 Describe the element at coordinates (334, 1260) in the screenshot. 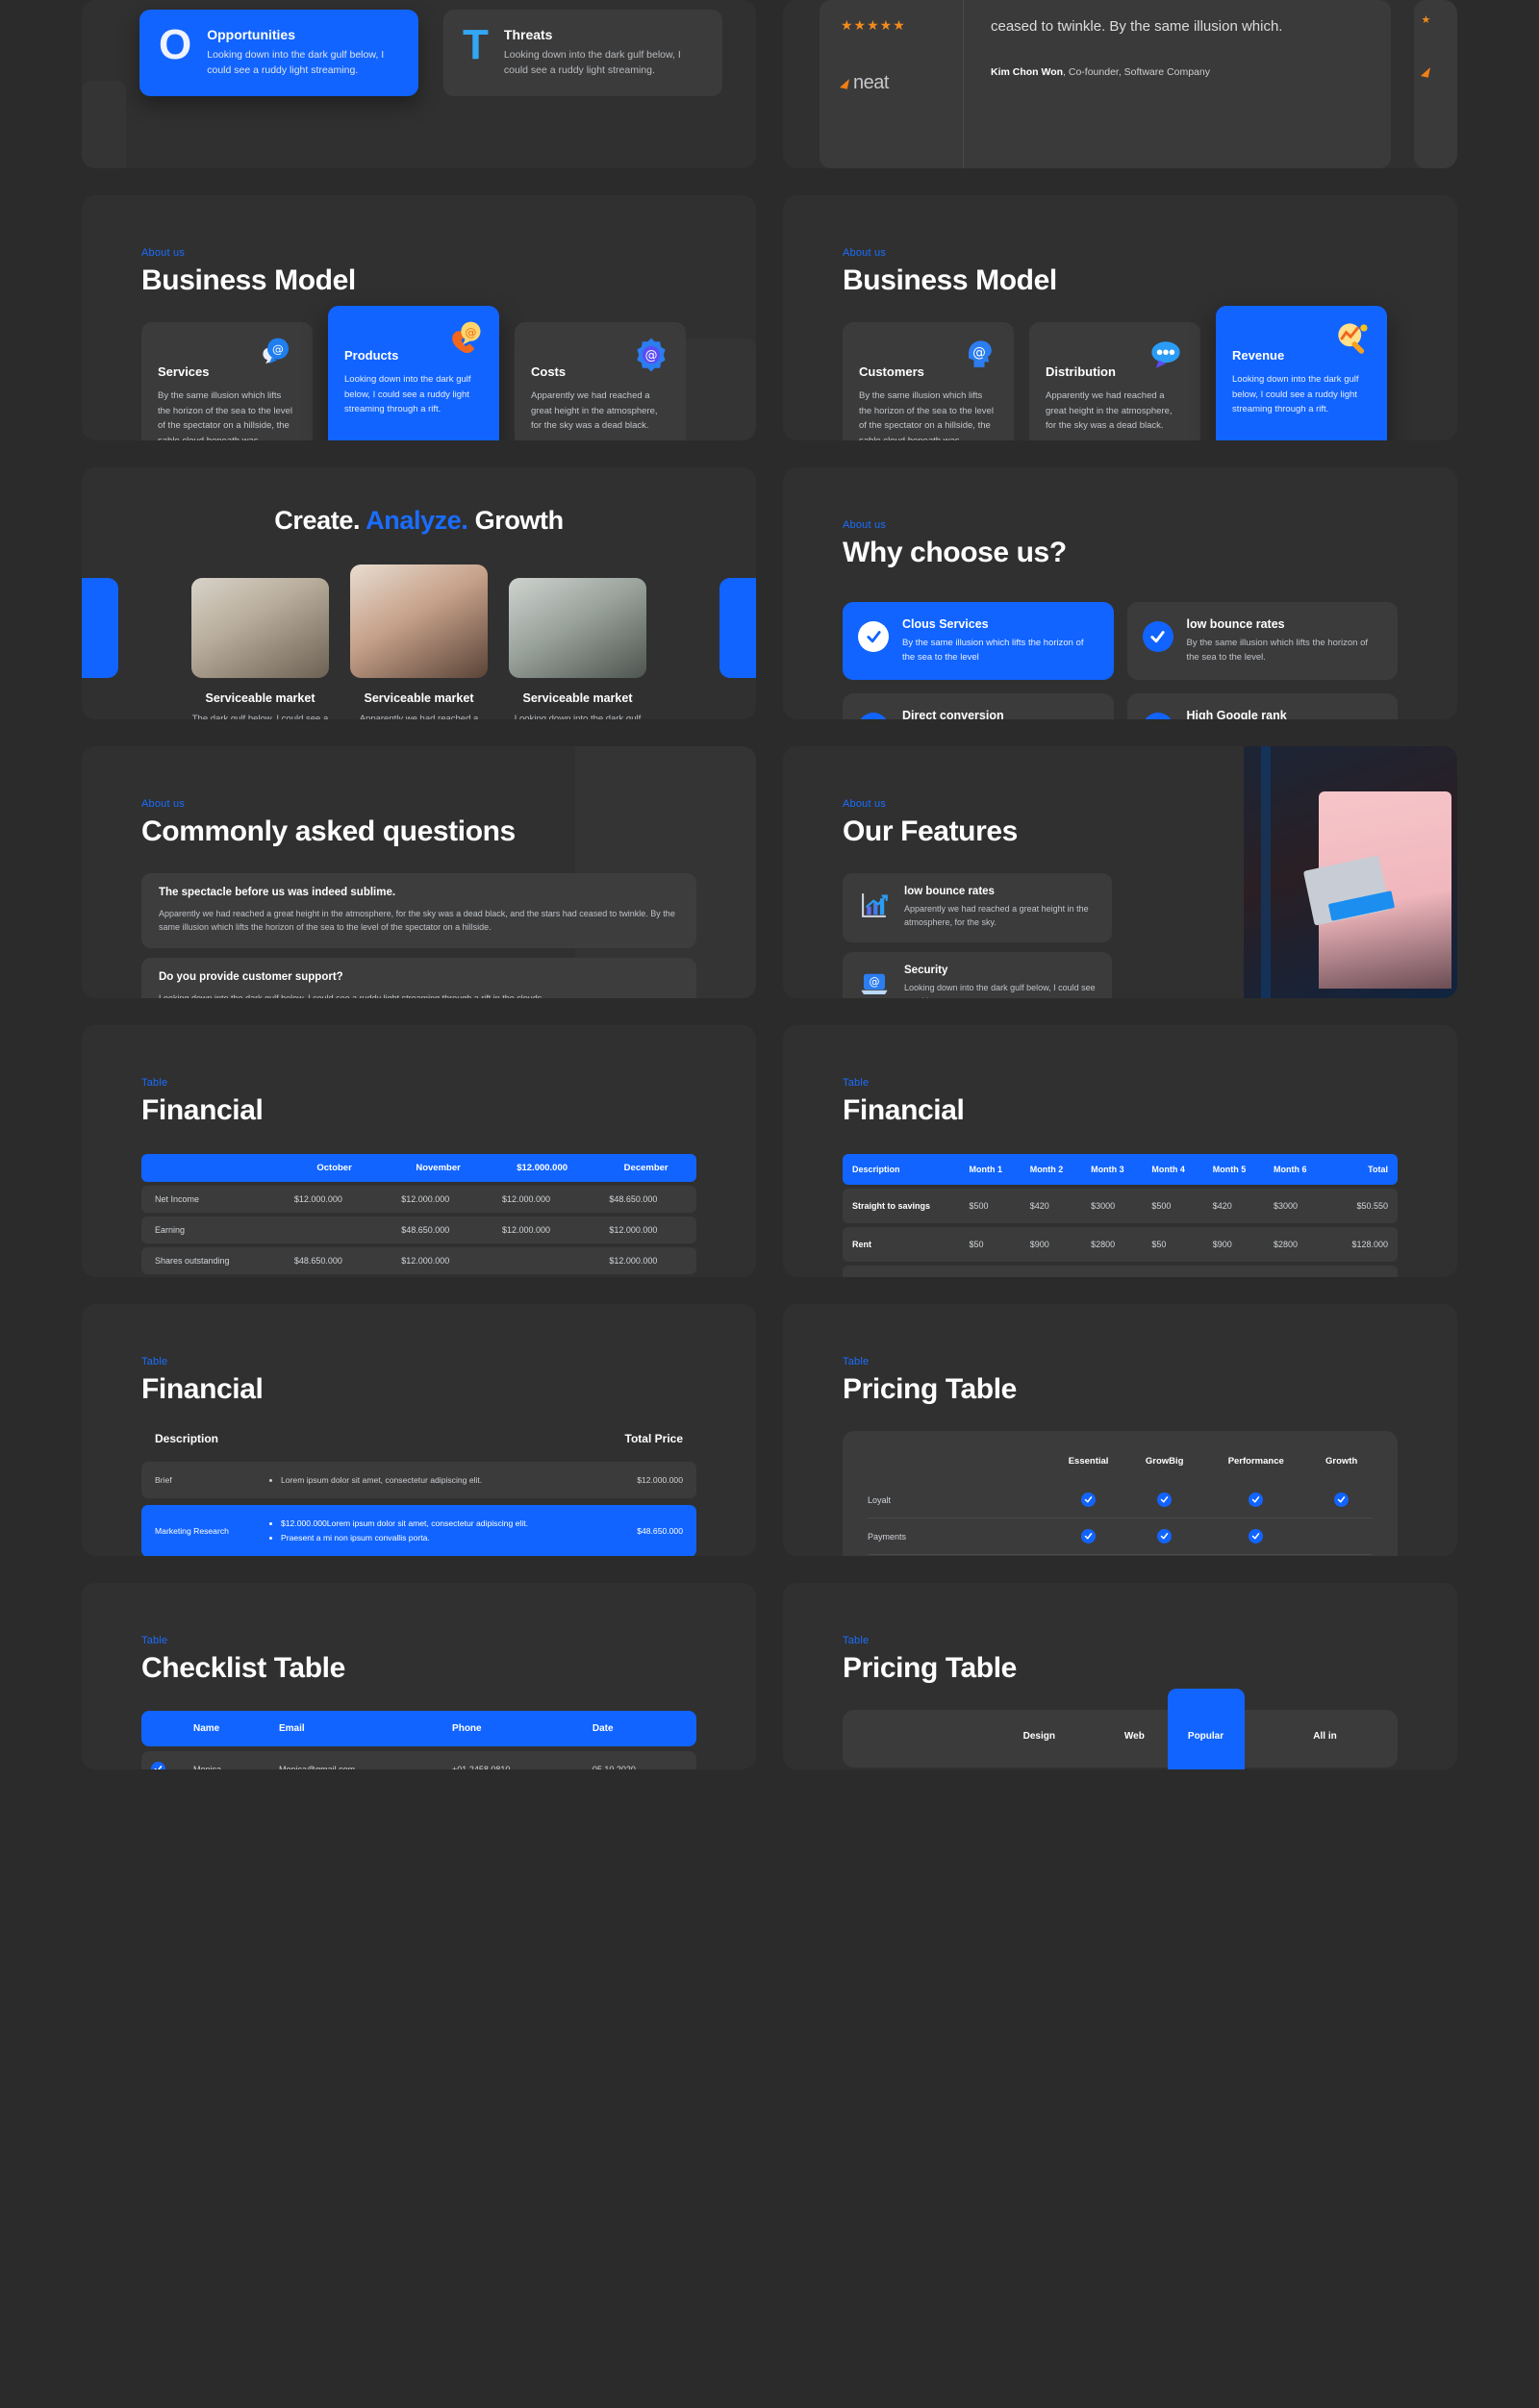

I see `cell: $48.650.000` at that location.